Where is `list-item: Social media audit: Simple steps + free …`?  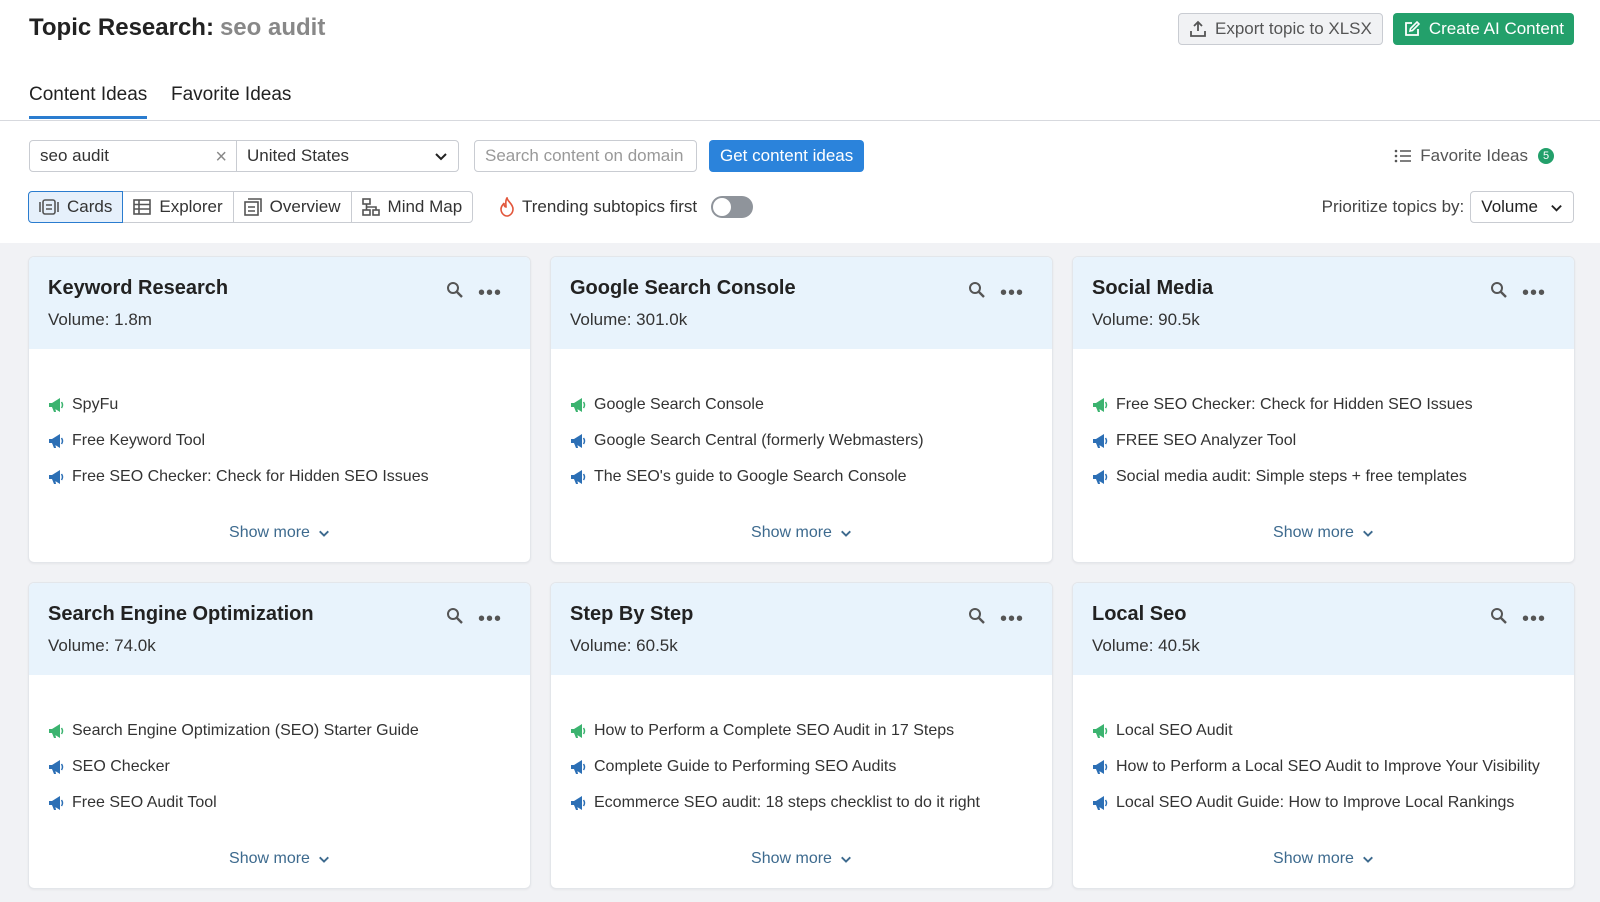
list-item: Social media audit: Simple steps + free … is located at coordinates (1333, 477).